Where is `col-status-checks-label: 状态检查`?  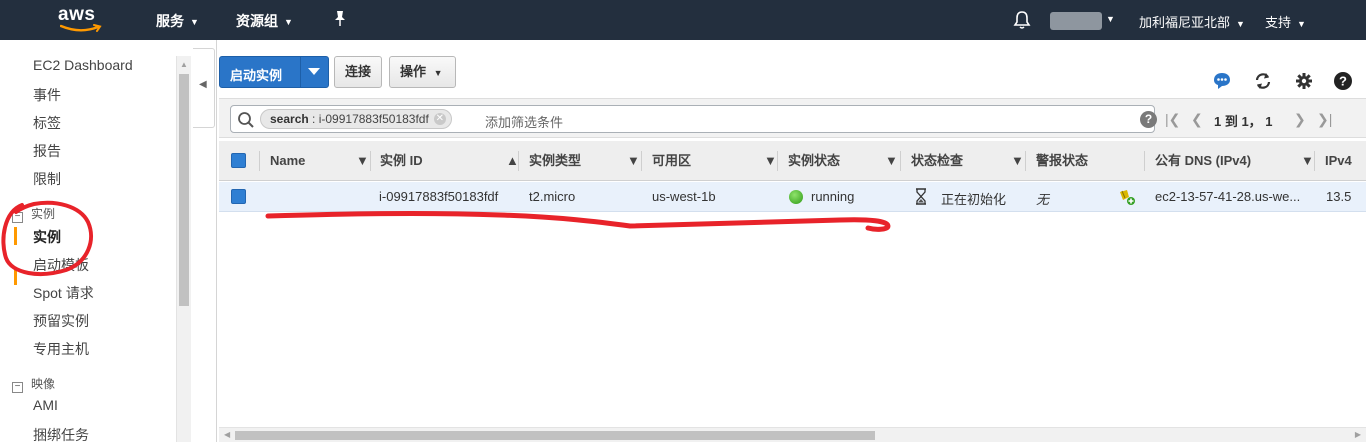 col-status-checks-label: 状态检查 is located at coordinates (937, 160).